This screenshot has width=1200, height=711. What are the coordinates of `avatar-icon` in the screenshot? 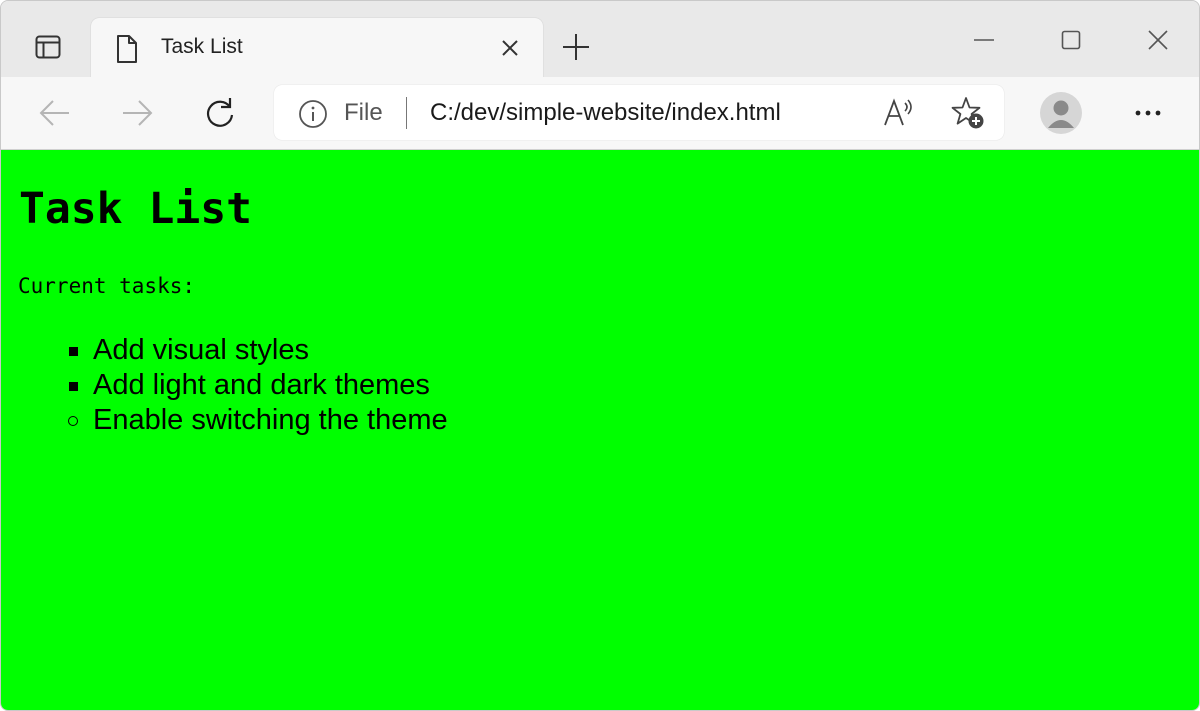 It's located at (1061, 113).